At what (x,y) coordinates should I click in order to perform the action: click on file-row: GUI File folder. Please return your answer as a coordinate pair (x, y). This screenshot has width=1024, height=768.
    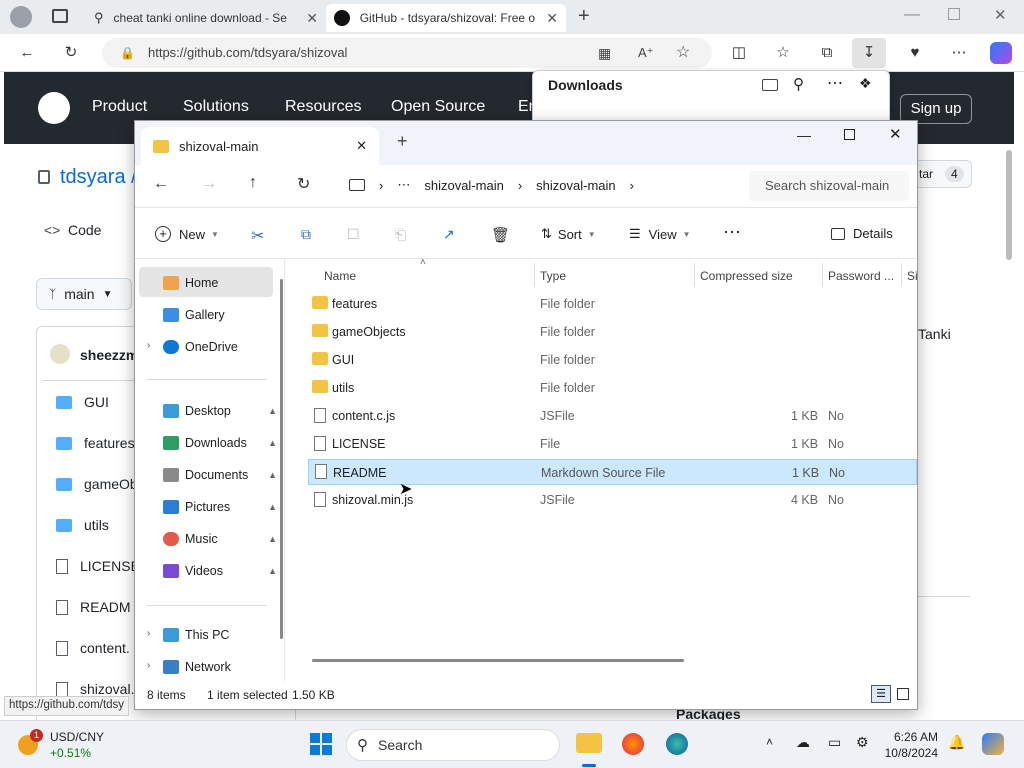
    Looking at the image, I should click on (612, 360).